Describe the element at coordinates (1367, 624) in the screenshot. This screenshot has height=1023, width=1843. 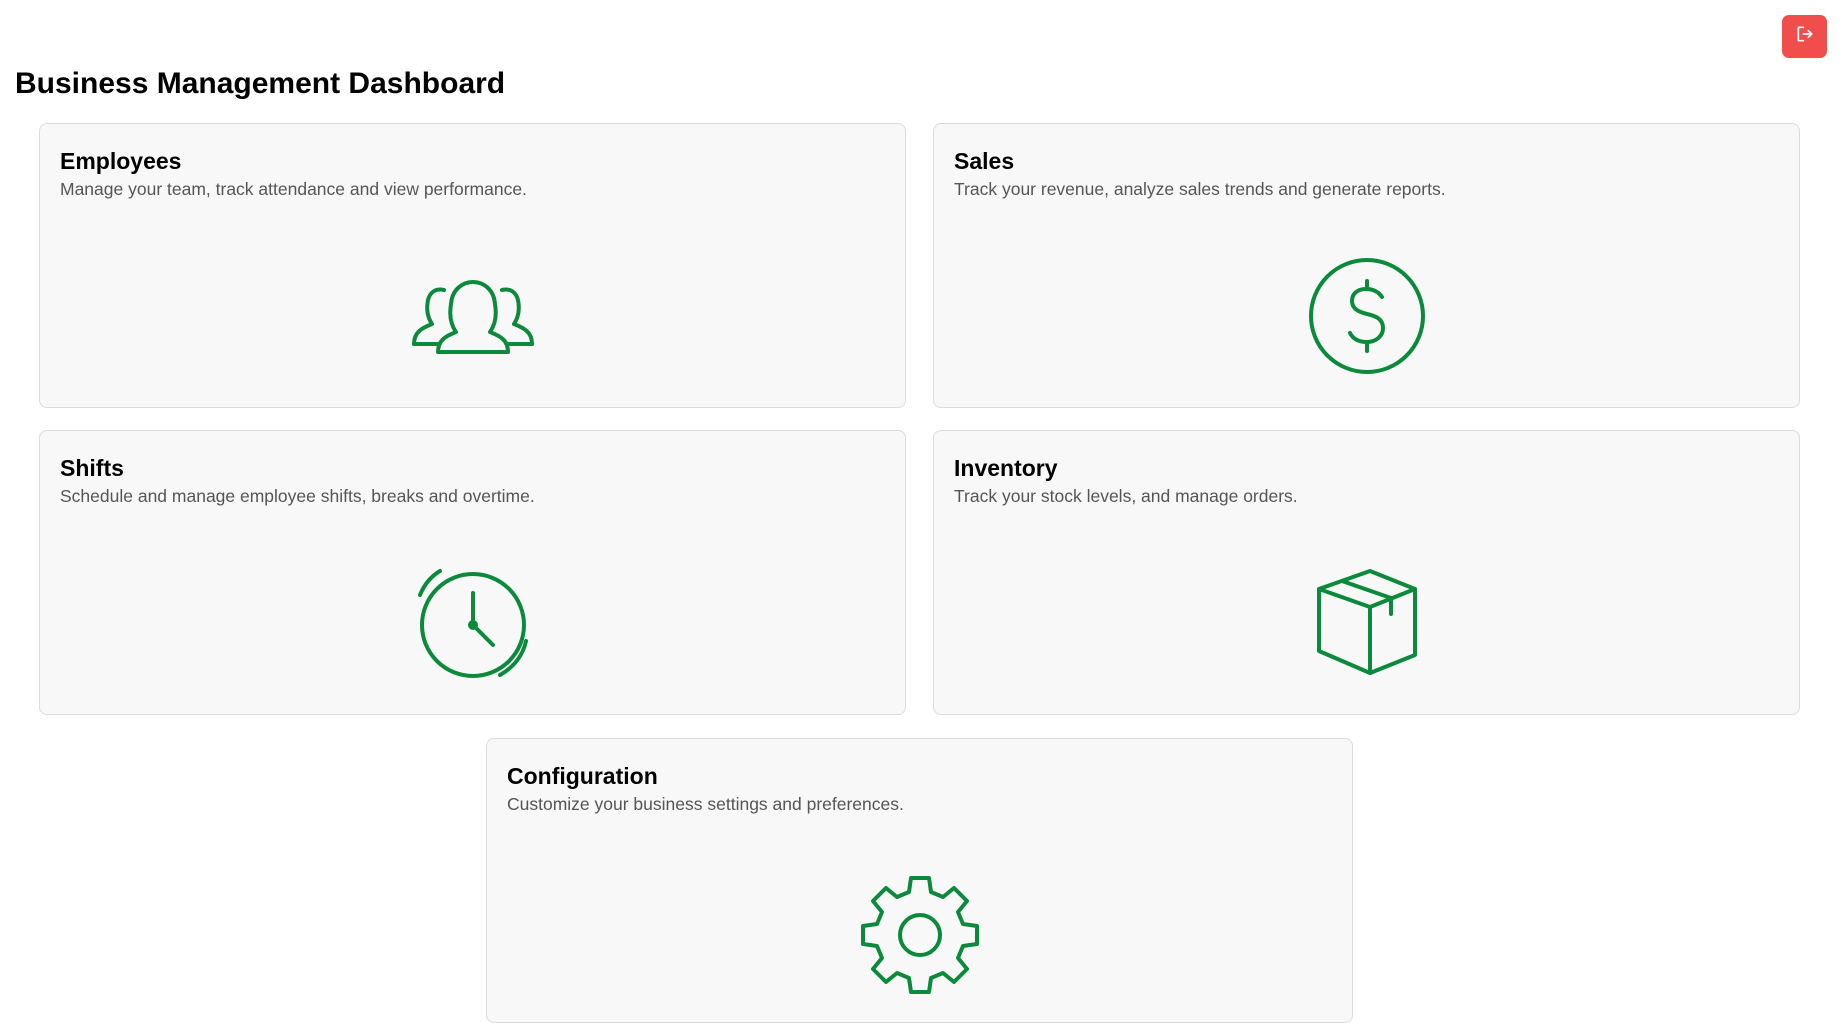
I see `box-icon` at that location.